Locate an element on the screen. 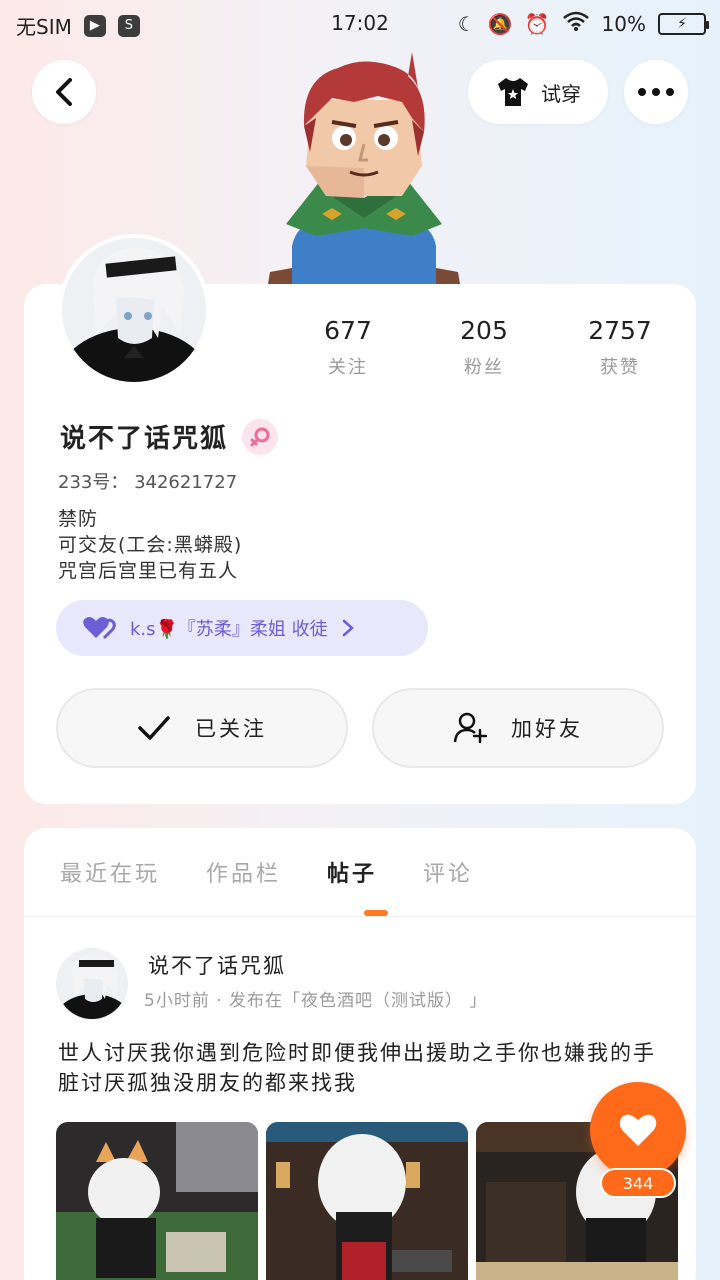 This screenshot has width=720, height=1280. more-button is located at coordinates (656, 92).